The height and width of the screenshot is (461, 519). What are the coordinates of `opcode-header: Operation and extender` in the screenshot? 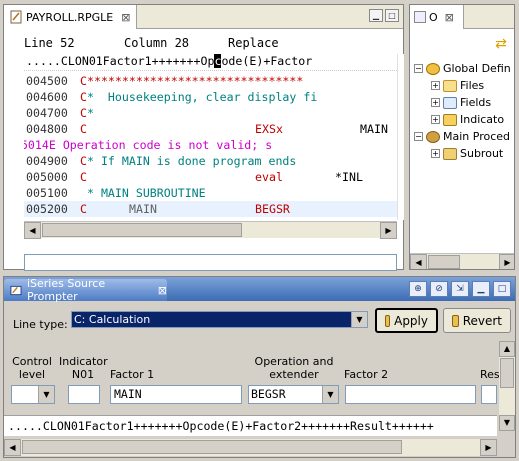 It's located at (294, 368).